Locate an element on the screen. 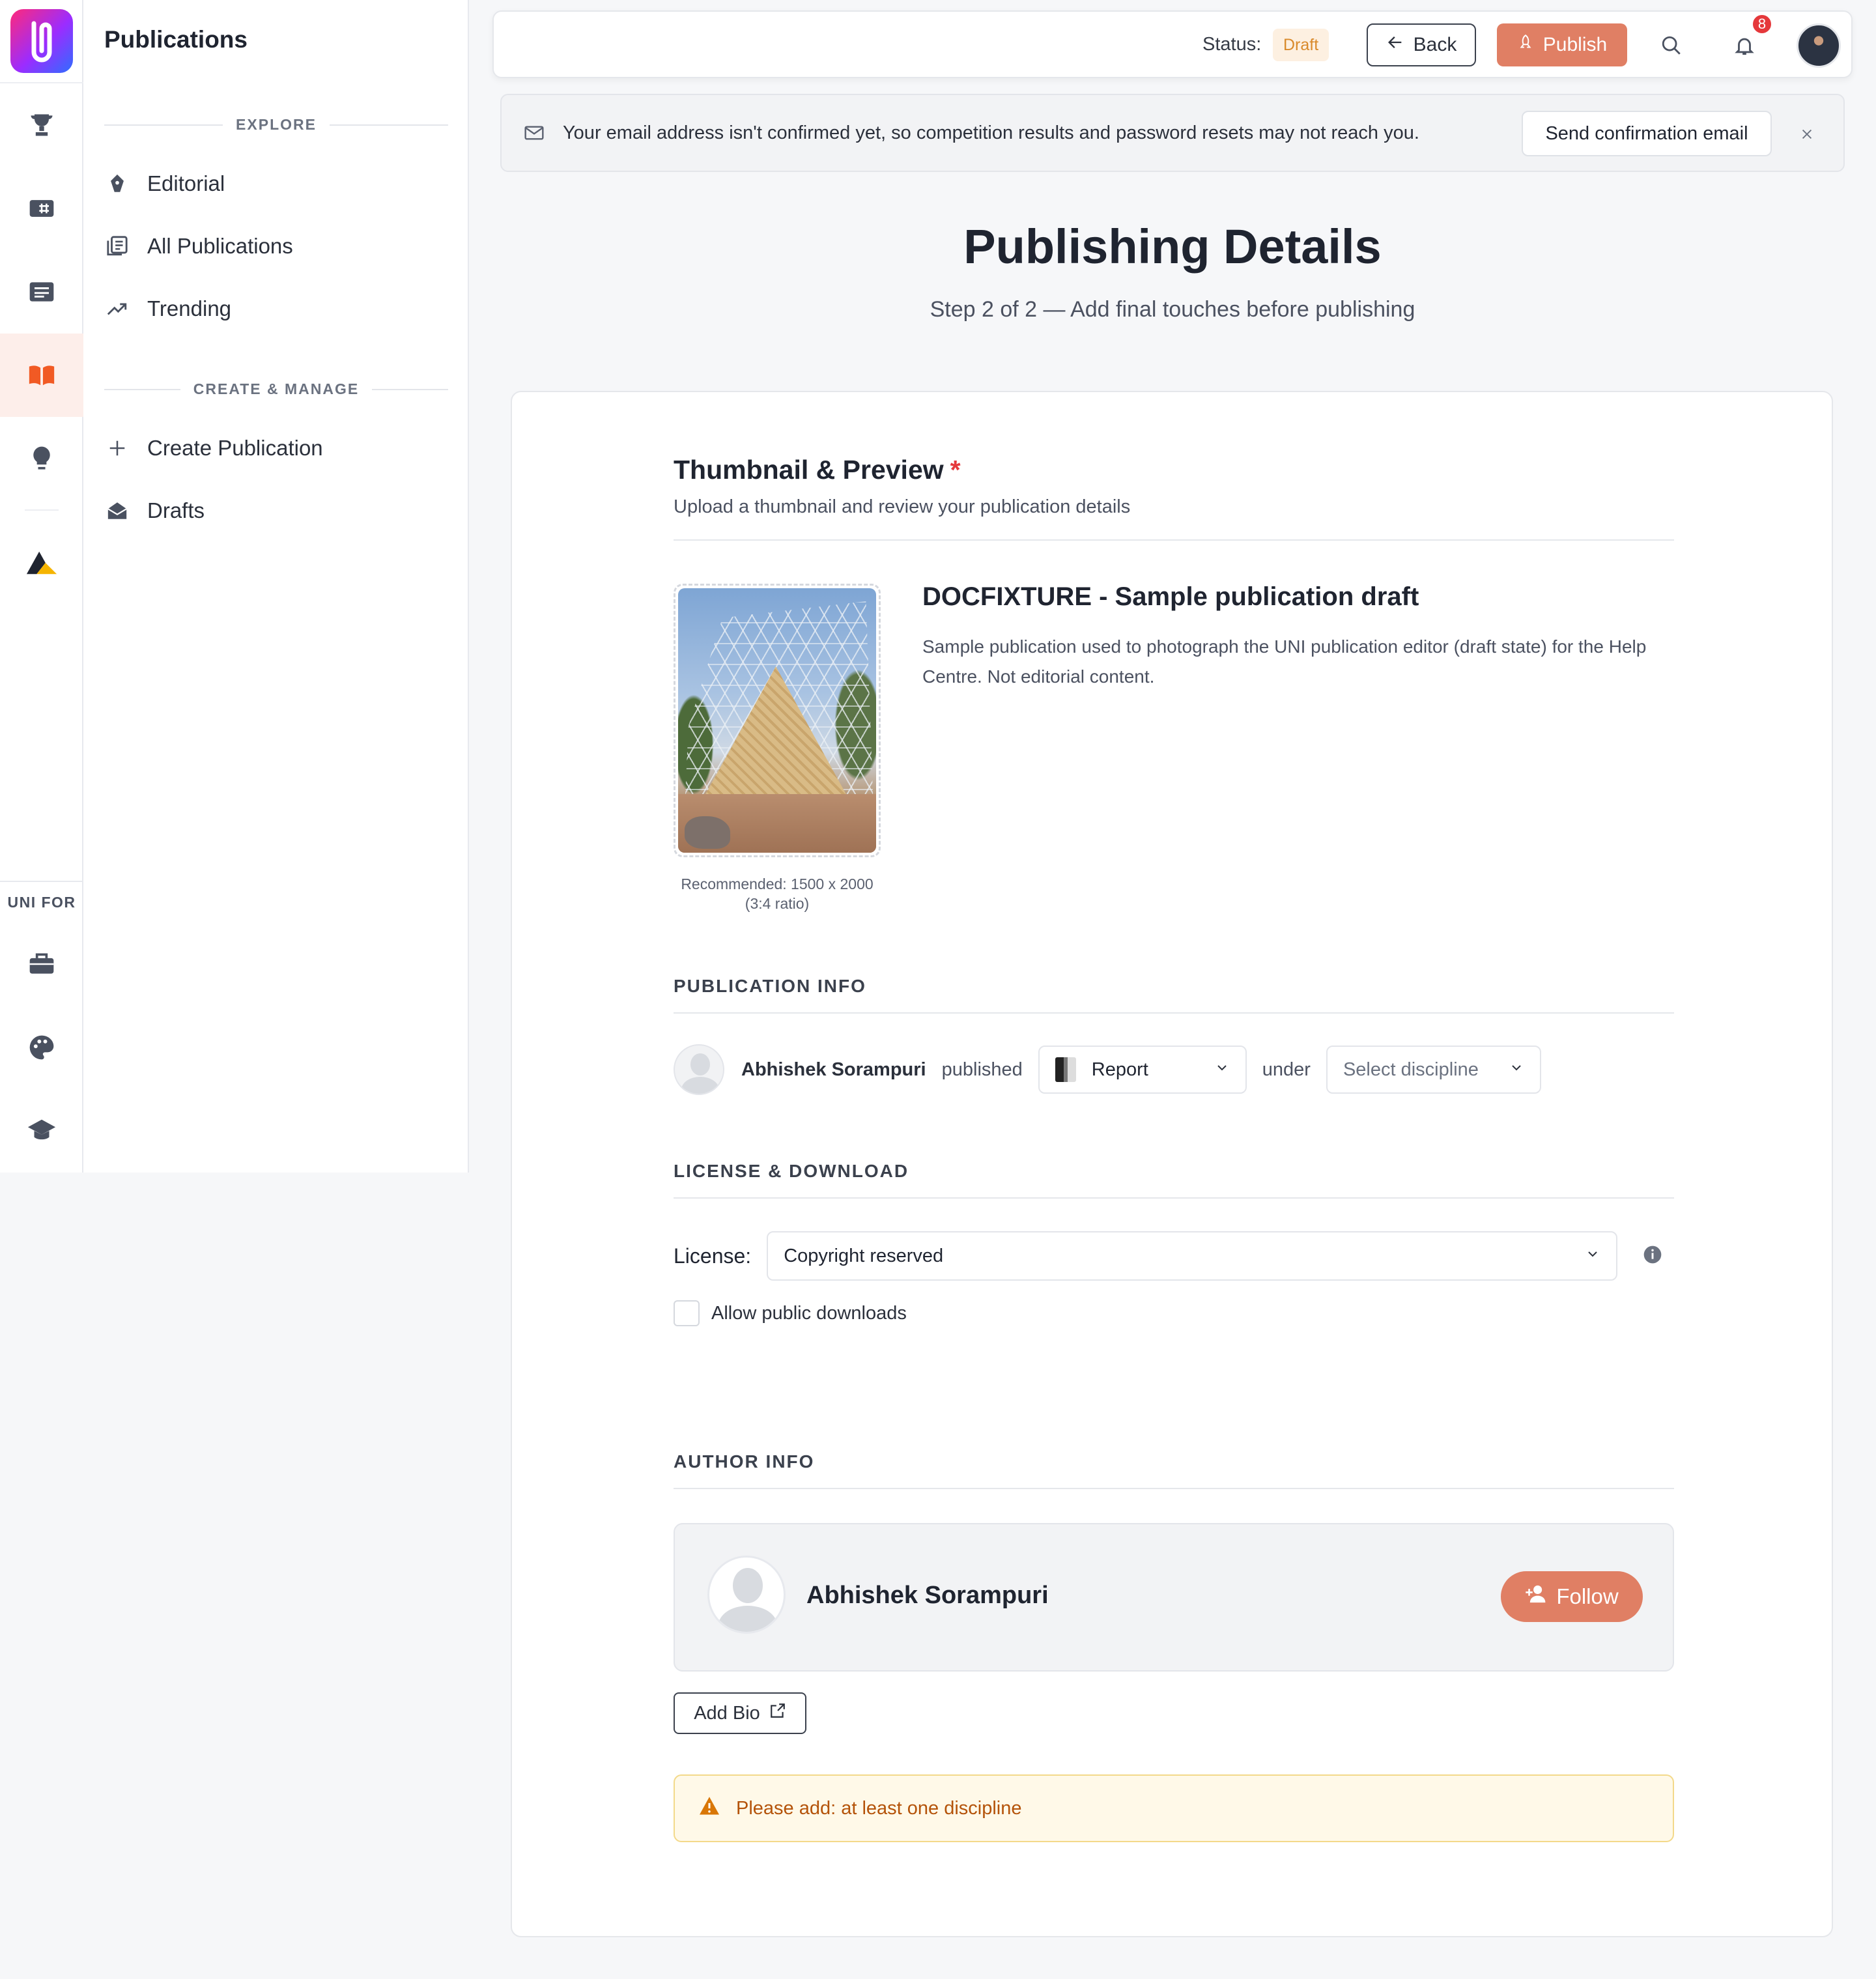 This screenshot has height=1979, width=1876. discipline-select: Select discipline is located at coordinates (1433, 1070).